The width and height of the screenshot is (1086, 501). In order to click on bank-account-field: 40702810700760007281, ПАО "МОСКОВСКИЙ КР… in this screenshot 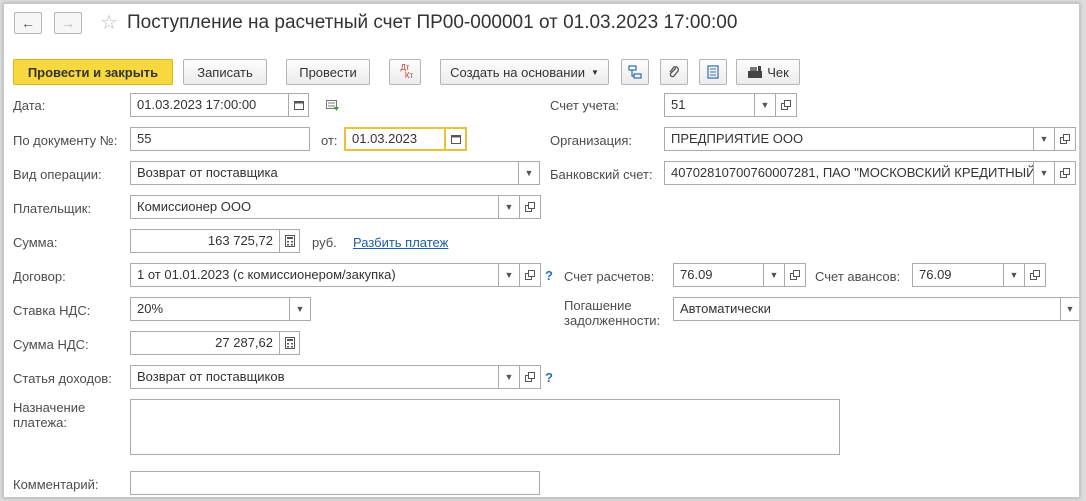, I will do `click(849, 173)`.